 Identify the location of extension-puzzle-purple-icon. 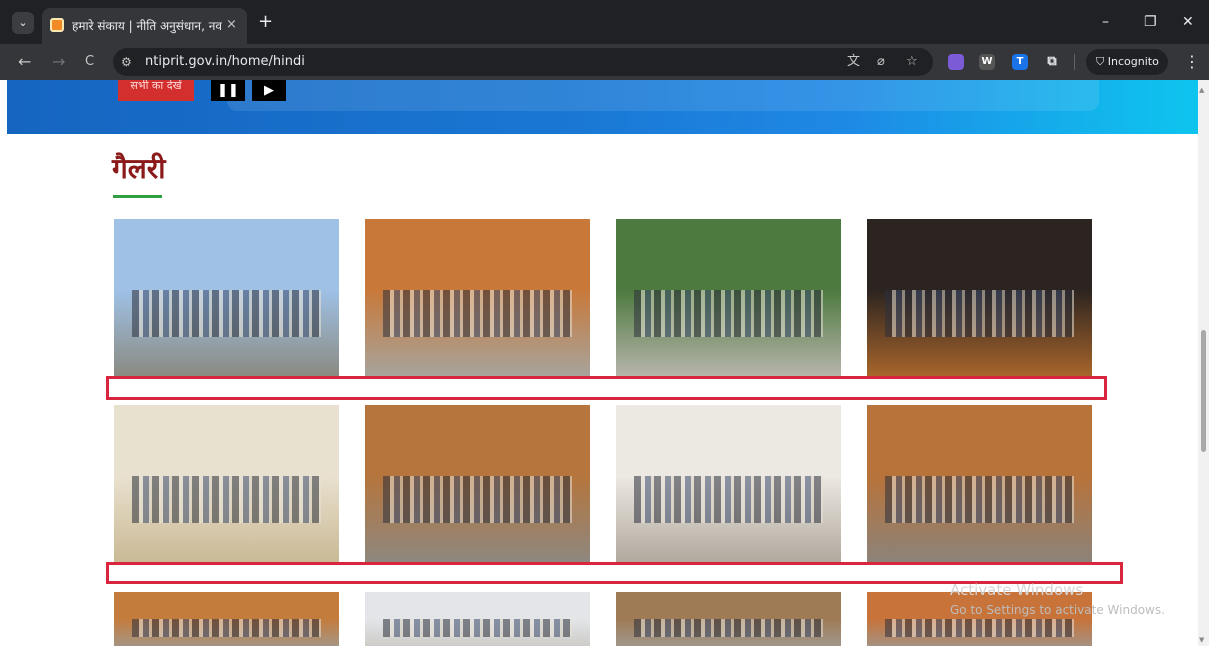
(956, 62).